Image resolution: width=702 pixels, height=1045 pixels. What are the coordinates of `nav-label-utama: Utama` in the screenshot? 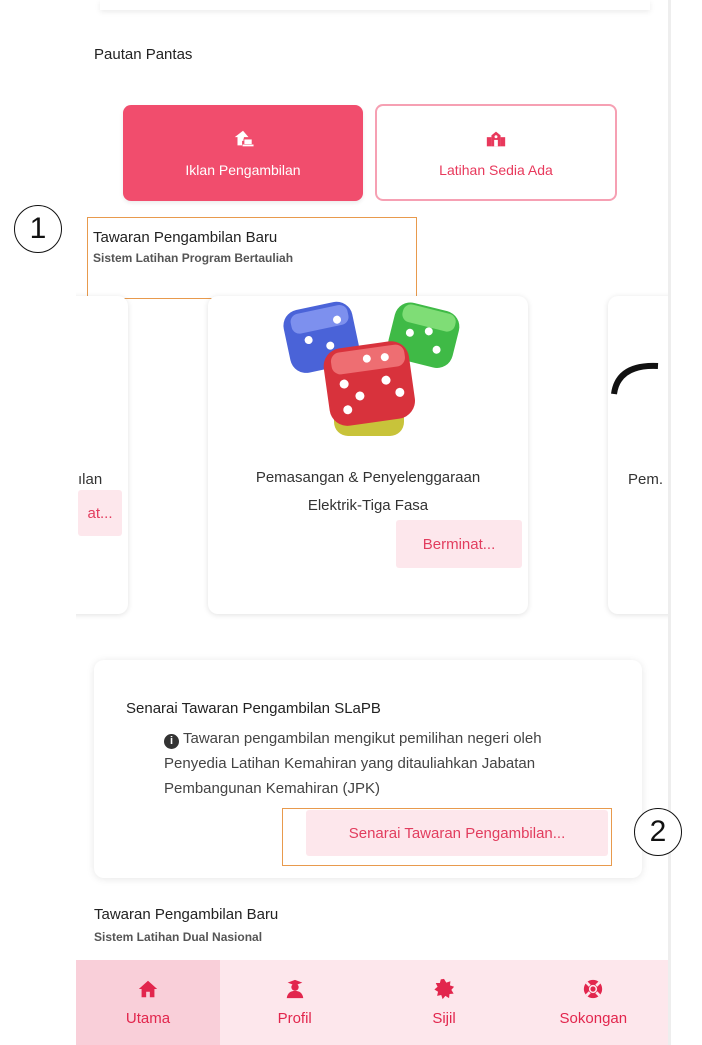 It's located at (148, 1018).